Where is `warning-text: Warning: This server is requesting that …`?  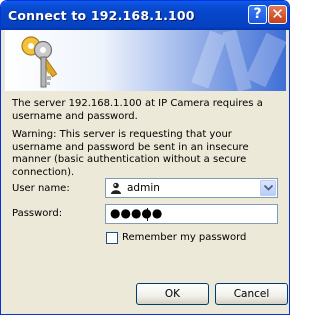
warning-text: Warning: This server is requesting that … is located at coordinates (130, 153).